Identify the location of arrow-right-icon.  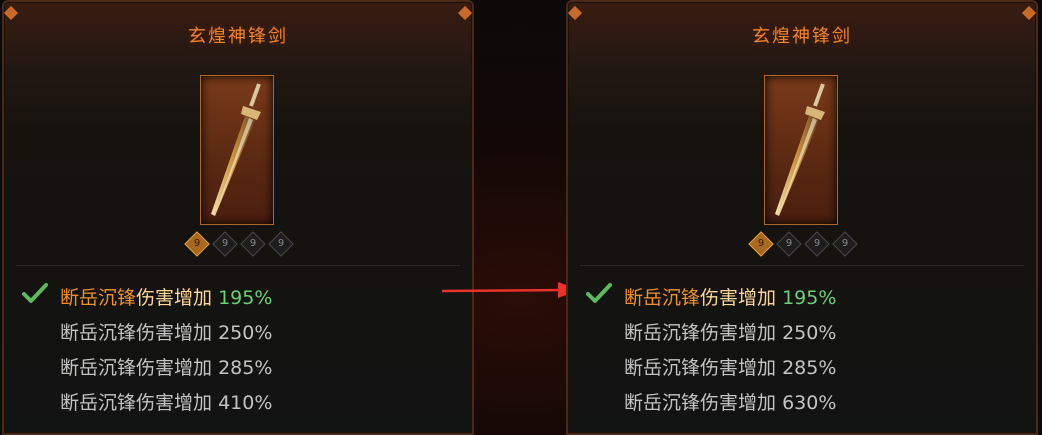
(510, 290).